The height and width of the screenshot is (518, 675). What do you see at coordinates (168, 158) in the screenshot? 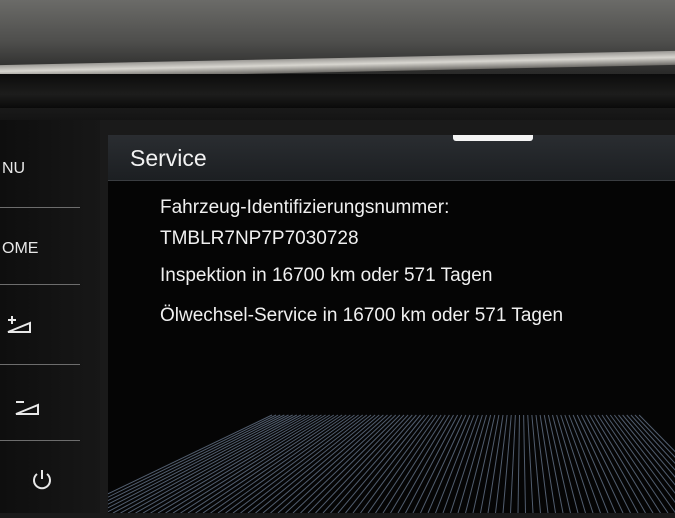
I see `page-title: Service` at bounding box center [168, 158].